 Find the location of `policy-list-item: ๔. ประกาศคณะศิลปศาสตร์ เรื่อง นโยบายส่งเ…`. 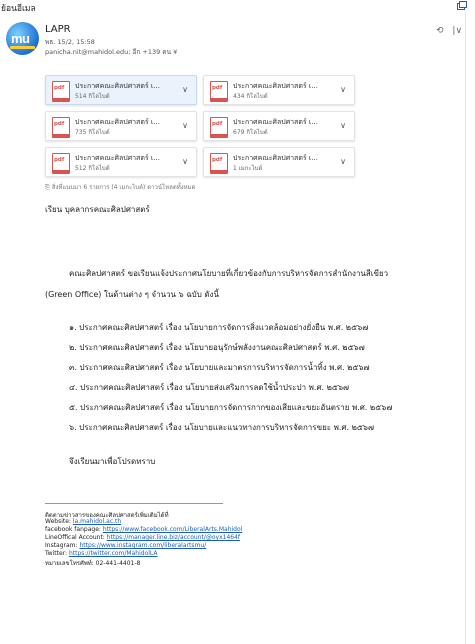

policy-list-item: ๔. ประกาศคณะศิลปศาสตร์ เรื่อง นโยบายส่งเ… is located at coordinates (209, 387).